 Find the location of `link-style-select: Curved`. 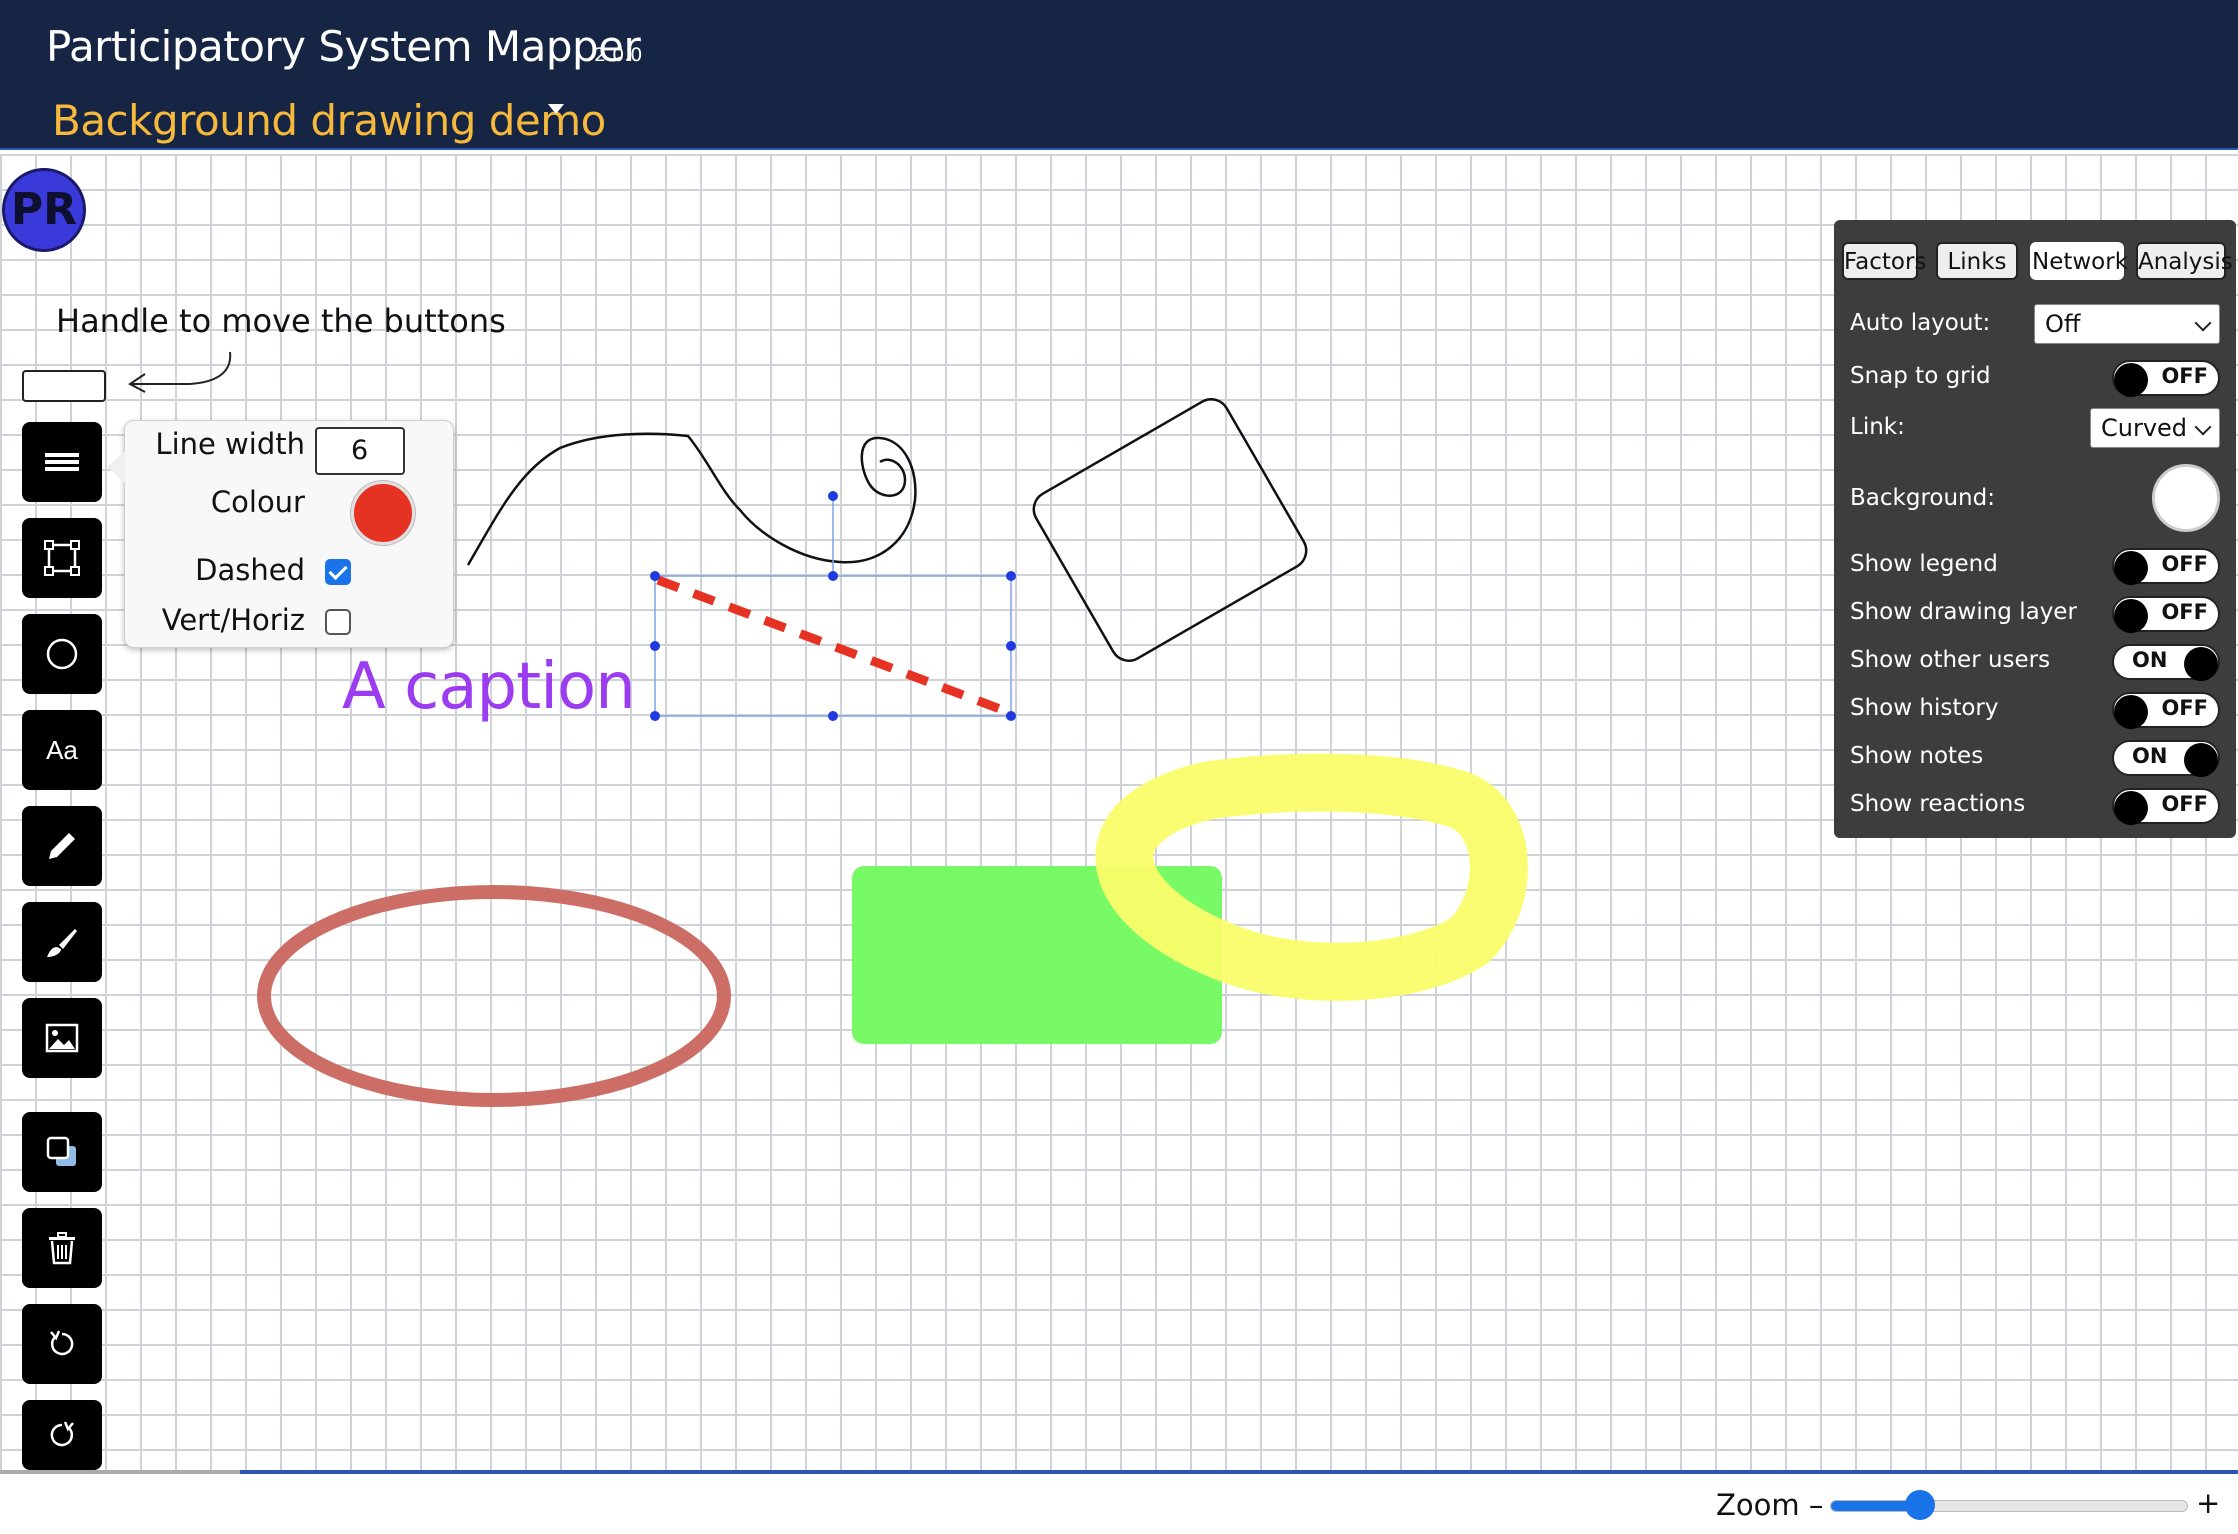

link-style-select: Curved is located at coordinates (2155, 428).